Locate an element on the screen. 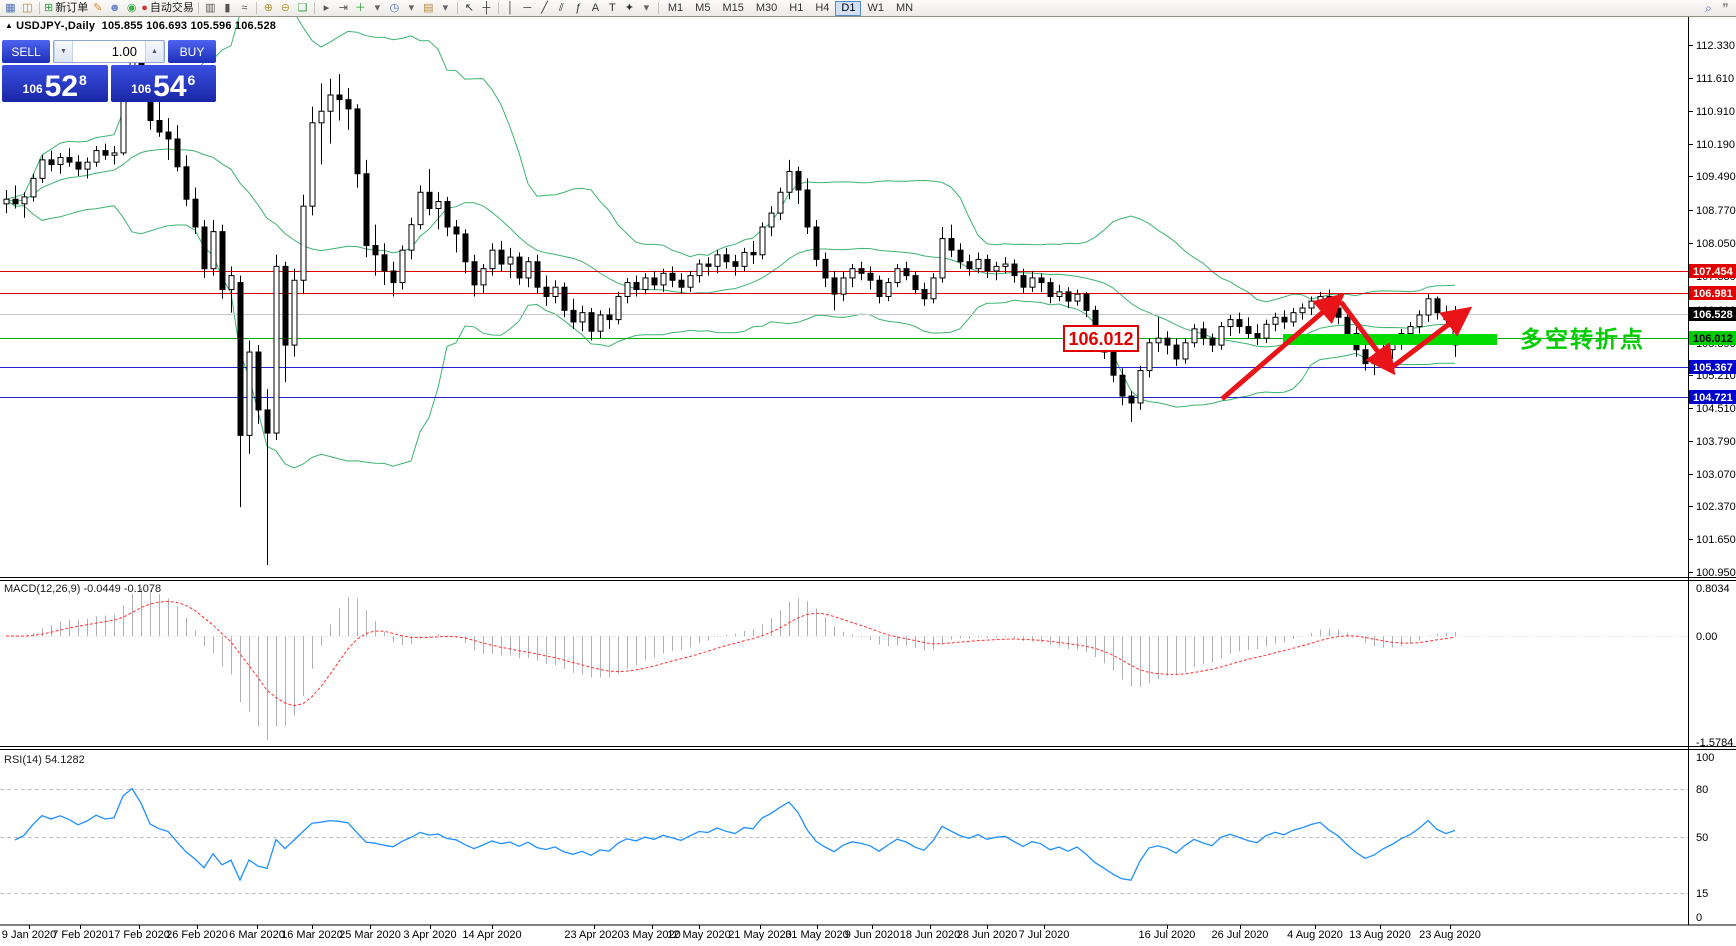 This screenshot has width=1736, height=946. search-icon: ⌕ is located at coordinates (1708, 8).